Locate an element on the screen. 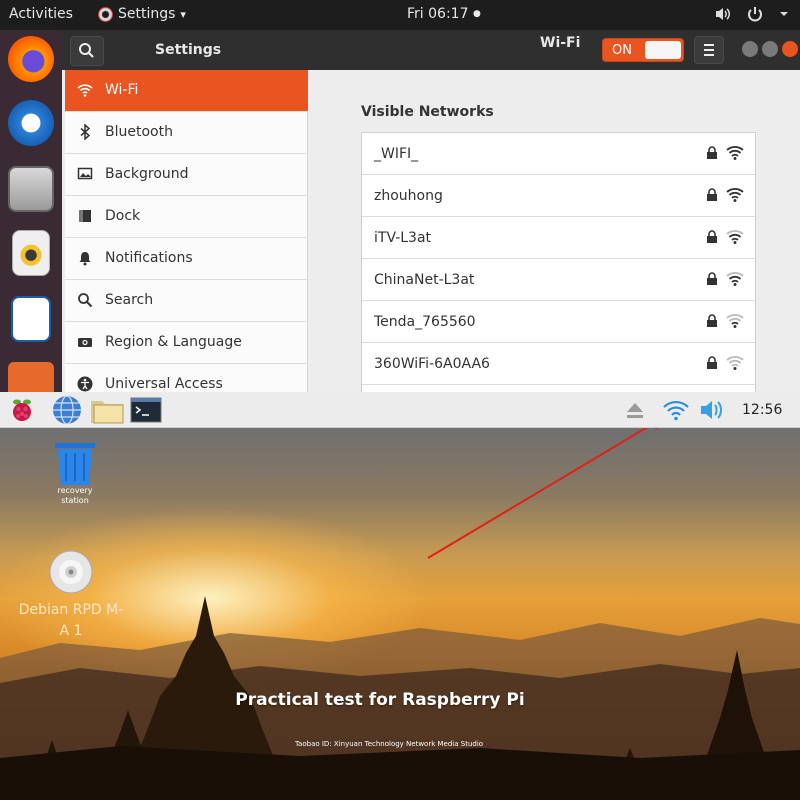  network-name: Tenda_765560 is located at coordinates (425, 322).